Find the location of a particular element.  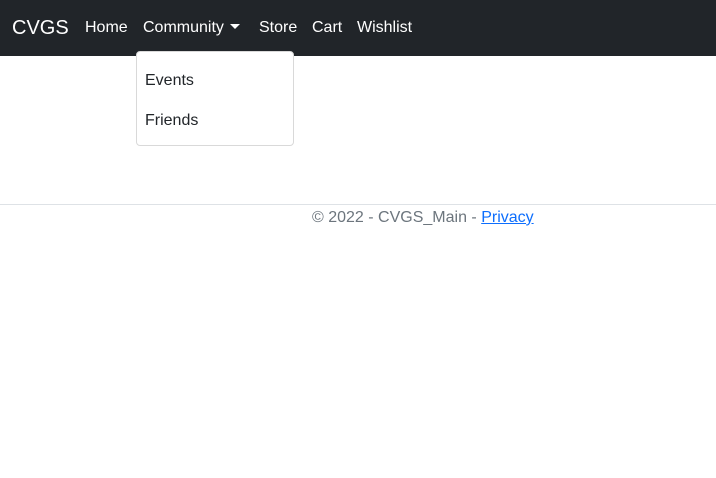

privacy-link: Privacy is located at coordinates (507, 217).